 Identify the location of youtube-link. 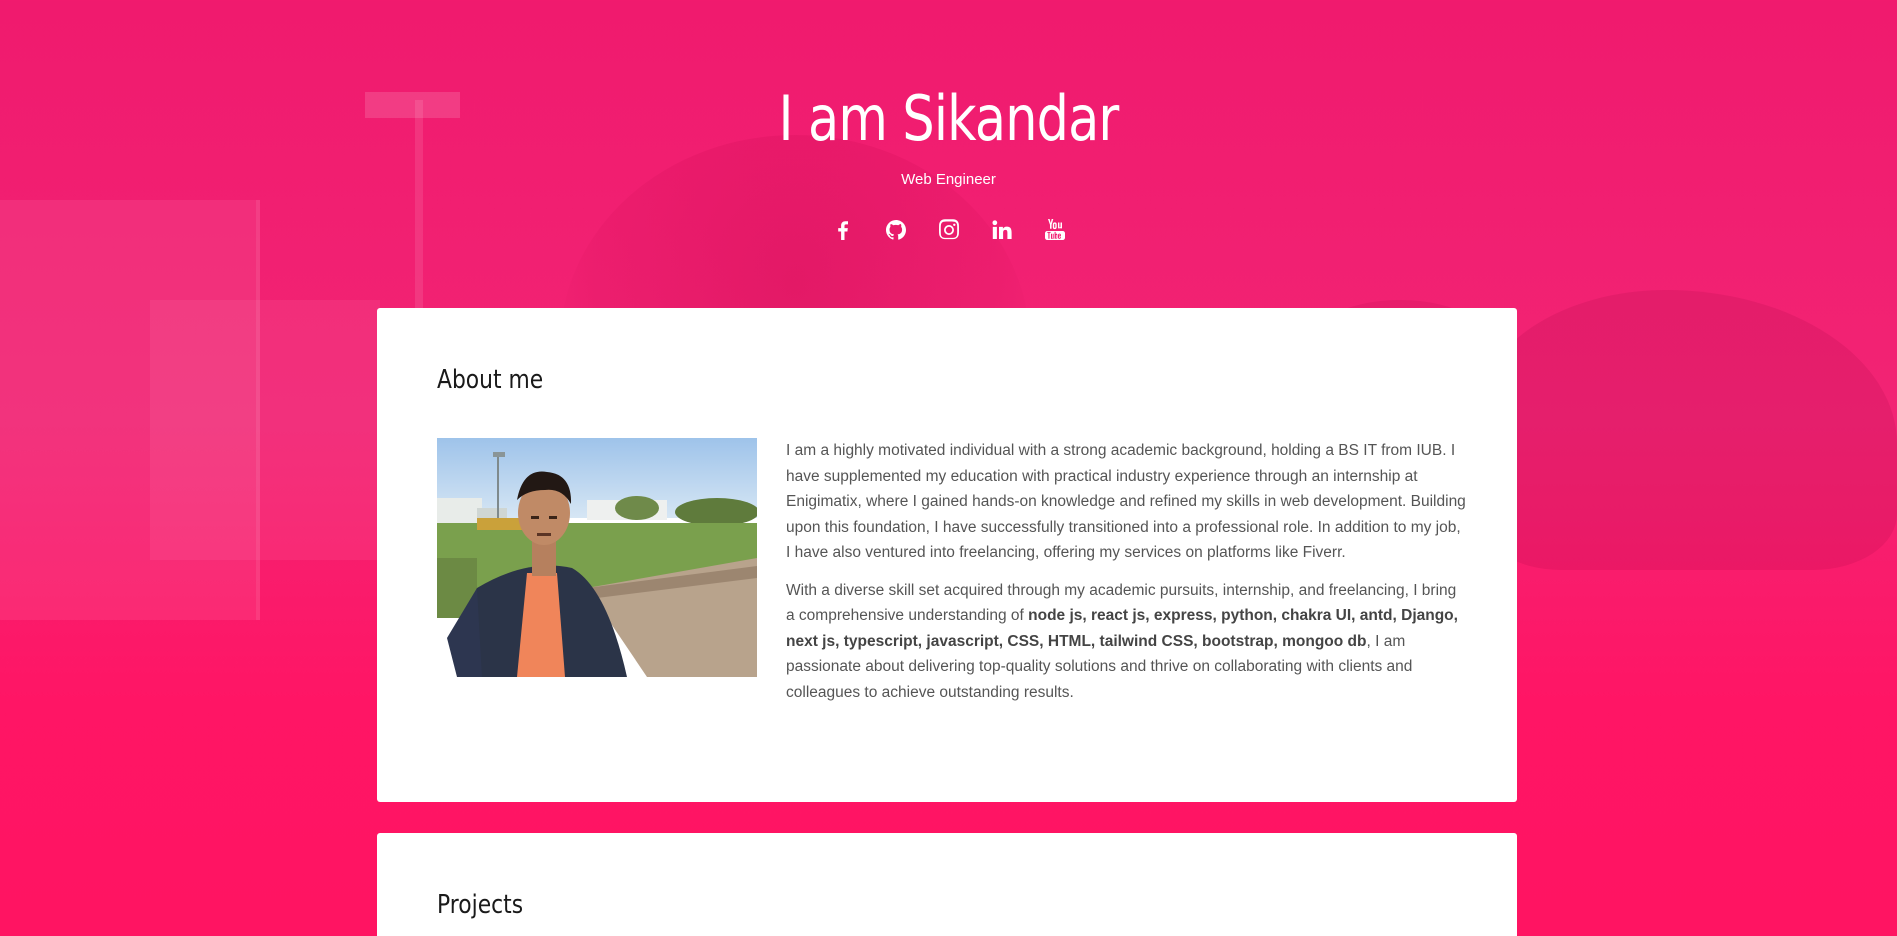
(1054, 229).